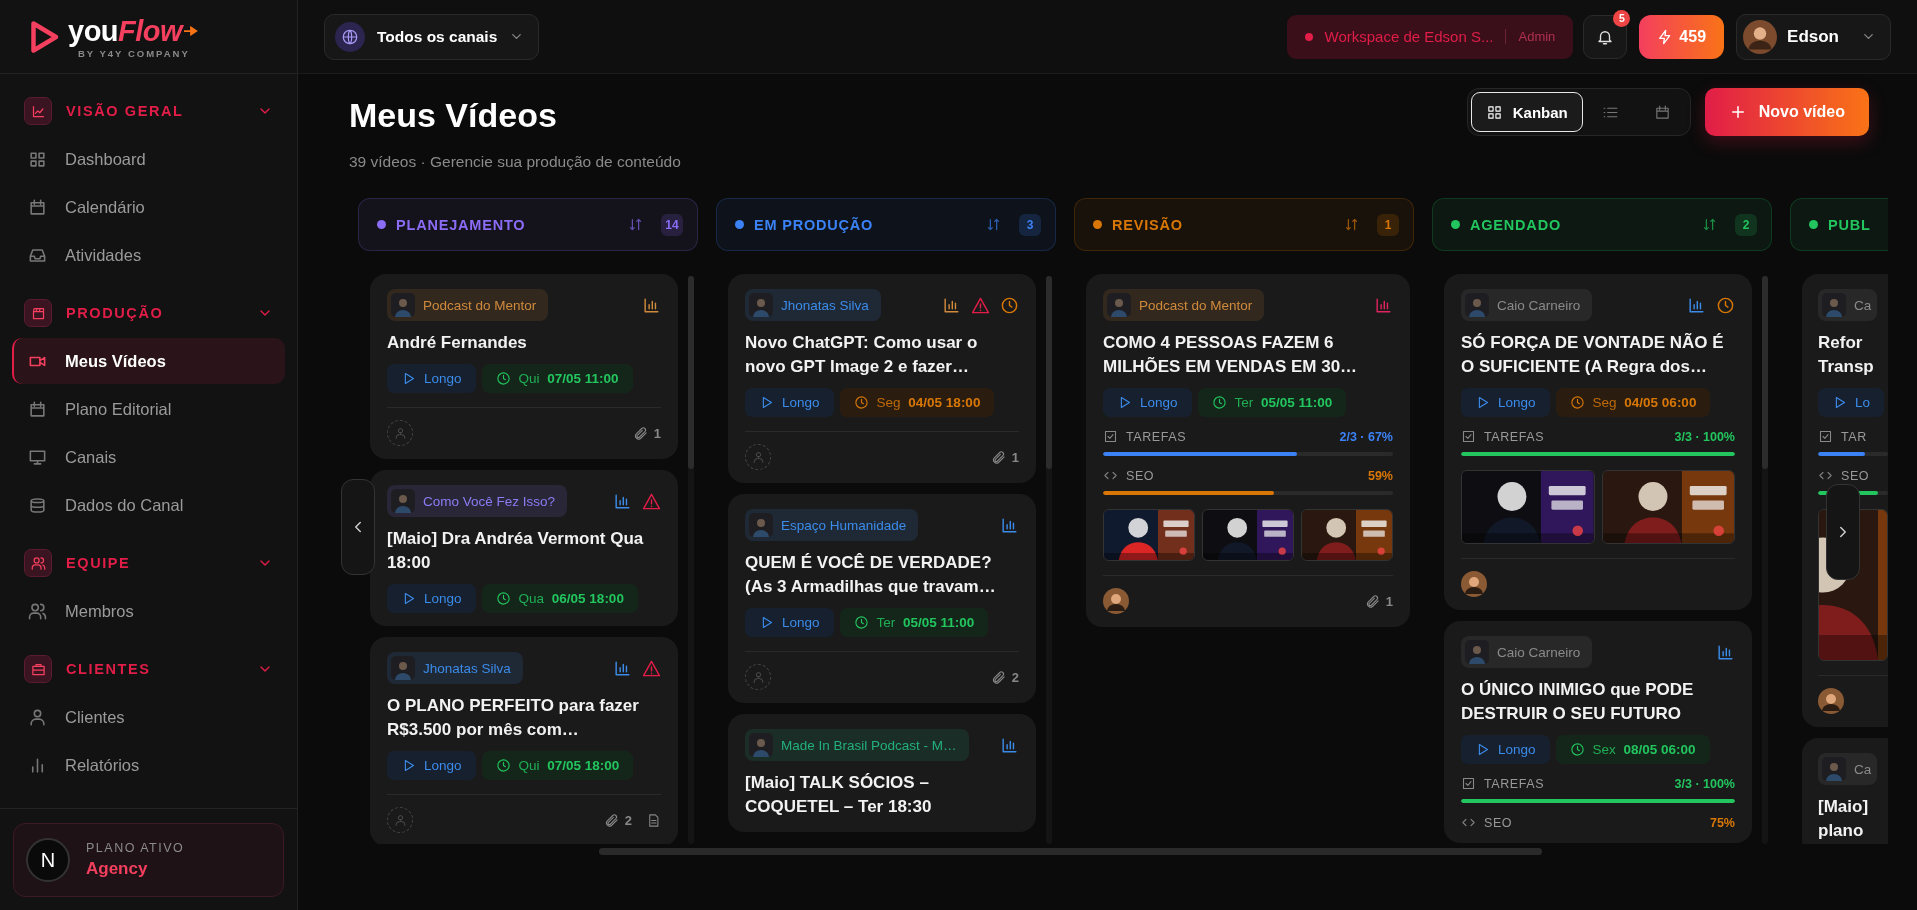 The width and height of the screenshot is (1917, 910). I want to click on page-subtitle: 39 vídeos · Gerencie sua produção de conteúdo, so click(515, 162).